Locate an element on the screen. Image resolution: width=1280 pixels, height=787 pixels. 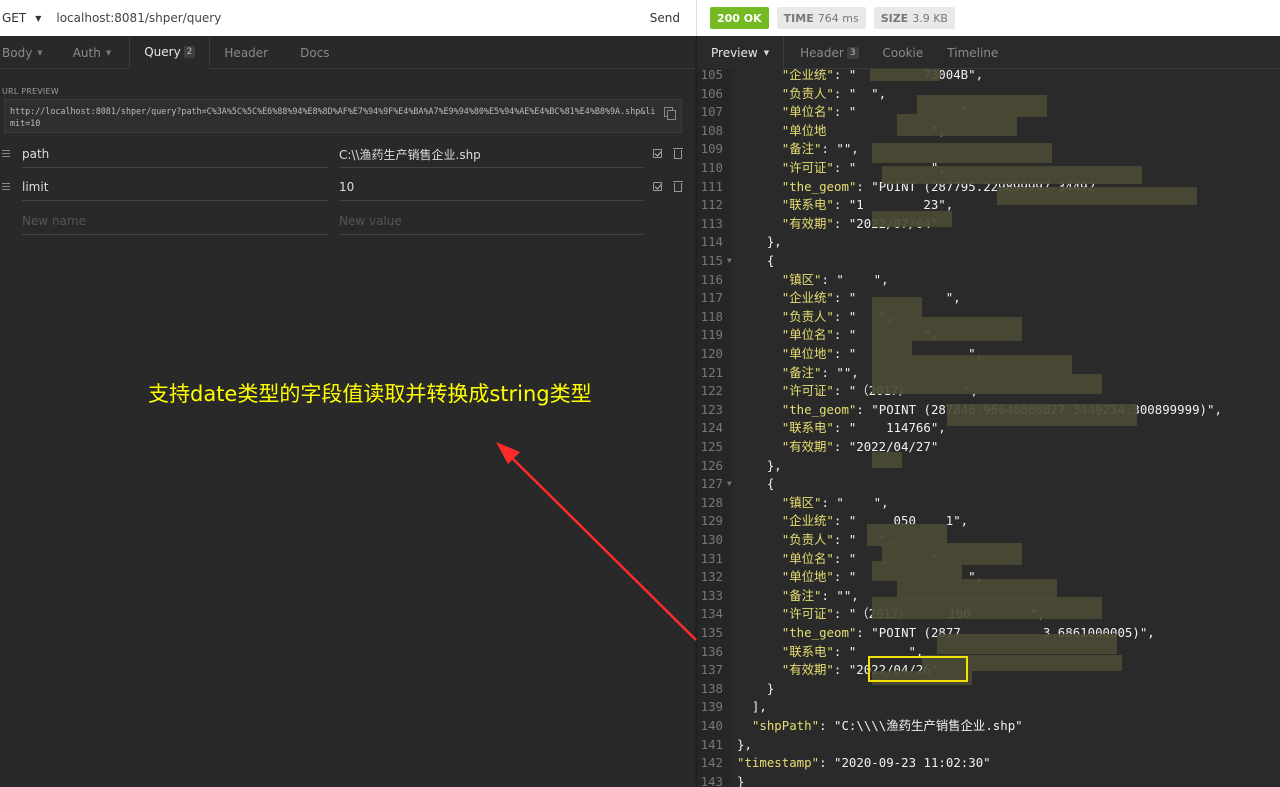
json-key: "单位地" is located at coordinates (807, 577).